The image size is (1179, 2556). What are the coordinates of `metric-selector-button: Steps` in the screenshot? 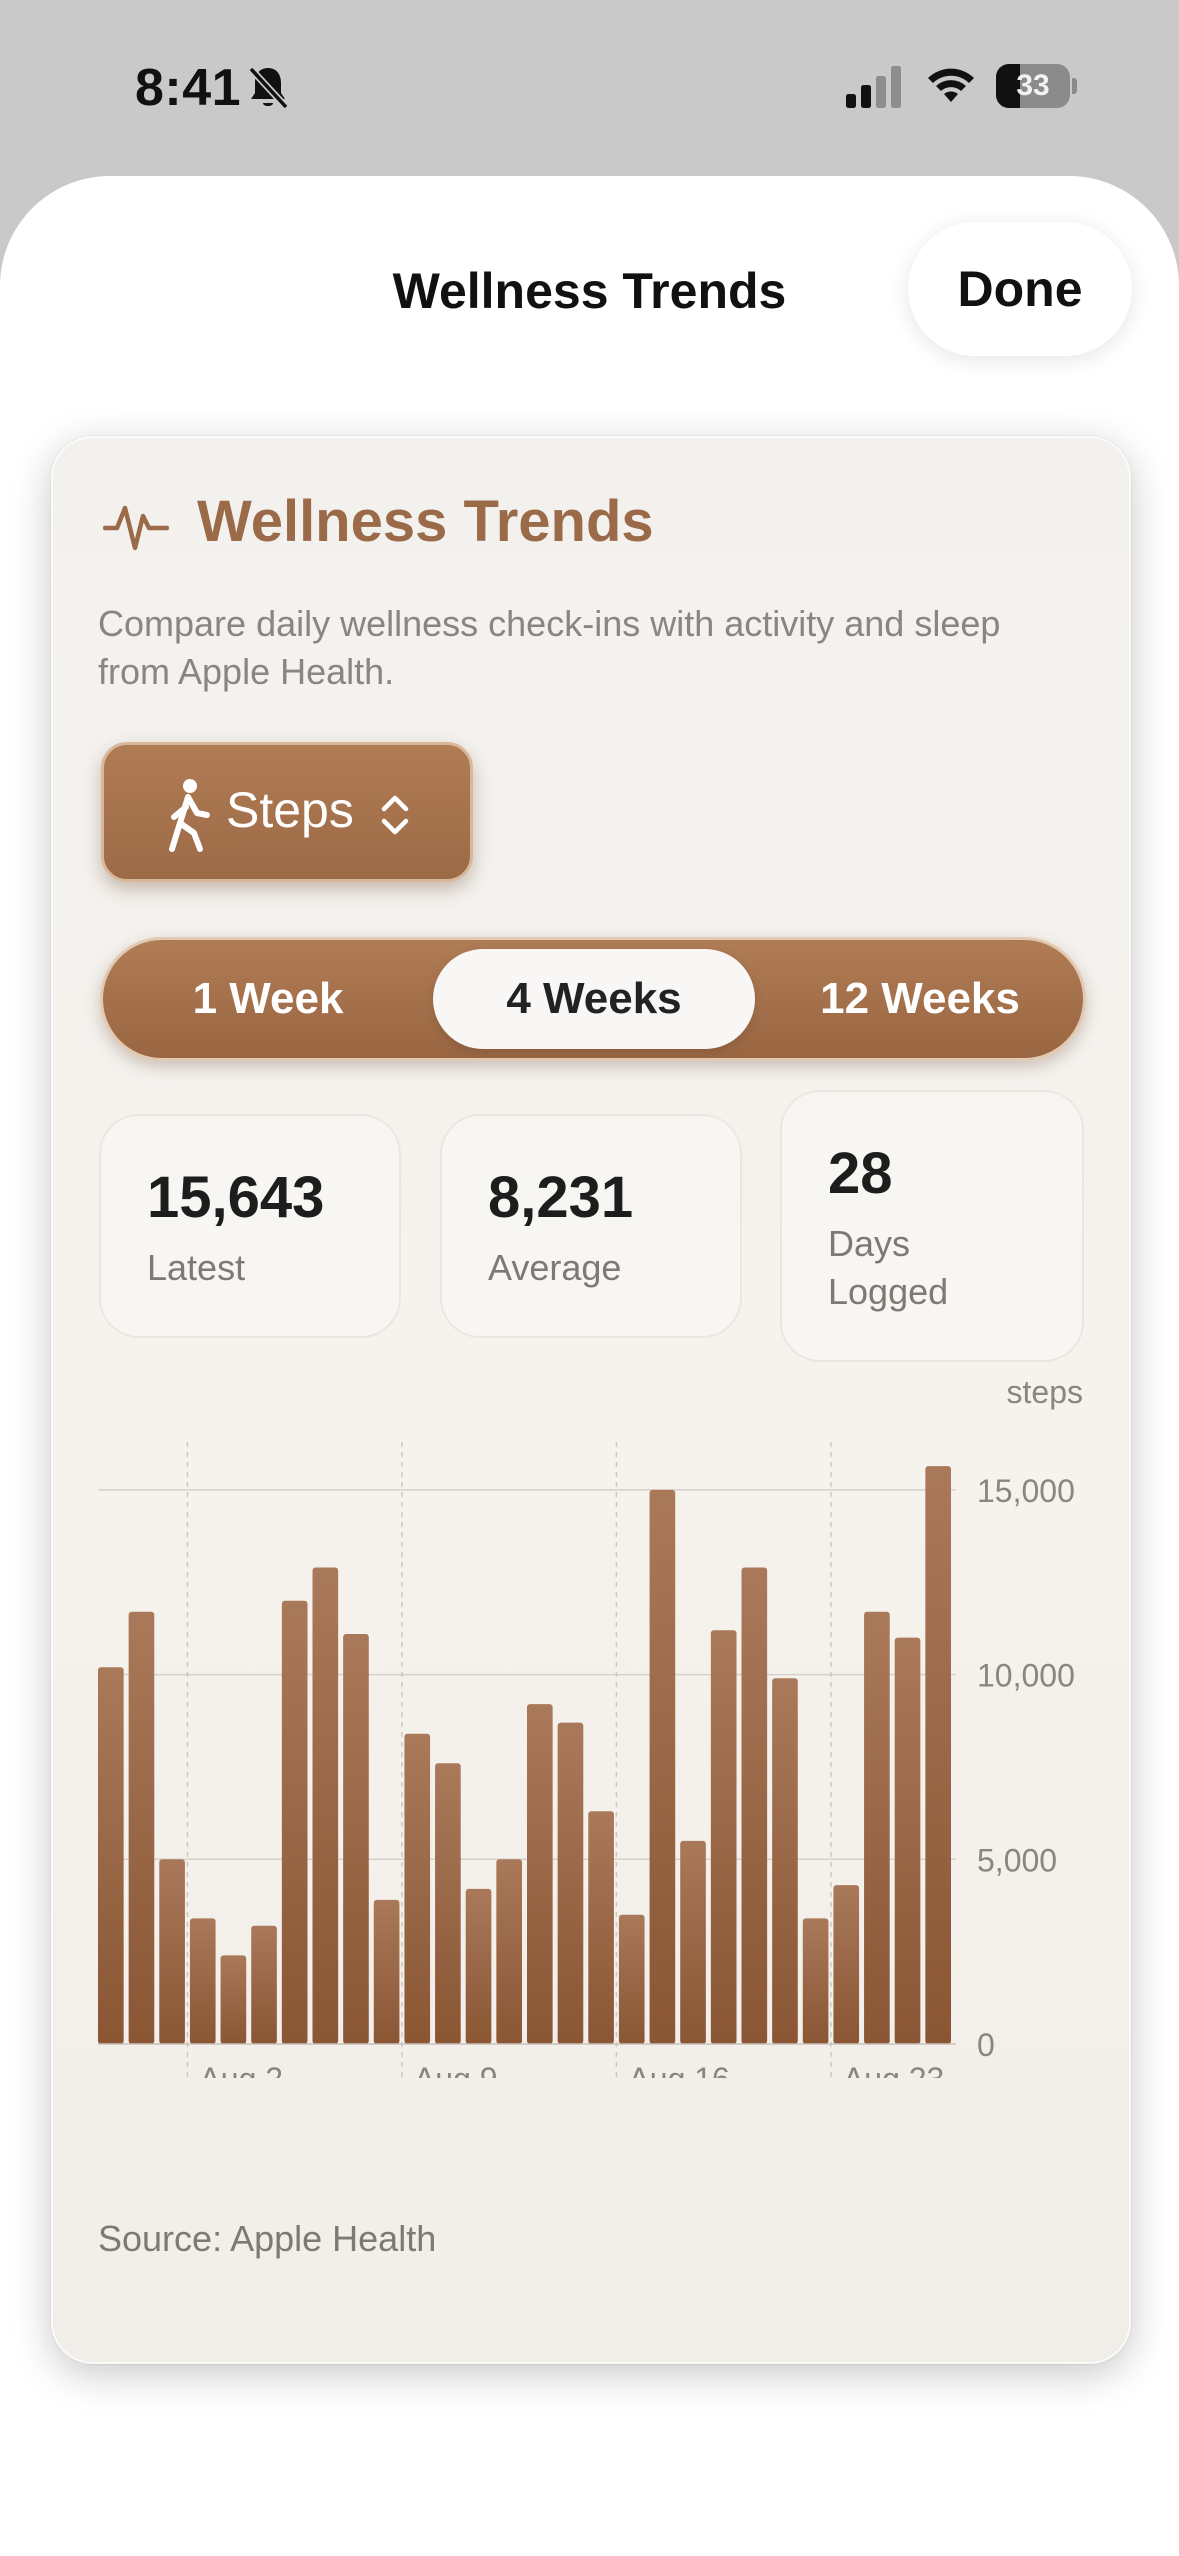 It's located at (287, 812).